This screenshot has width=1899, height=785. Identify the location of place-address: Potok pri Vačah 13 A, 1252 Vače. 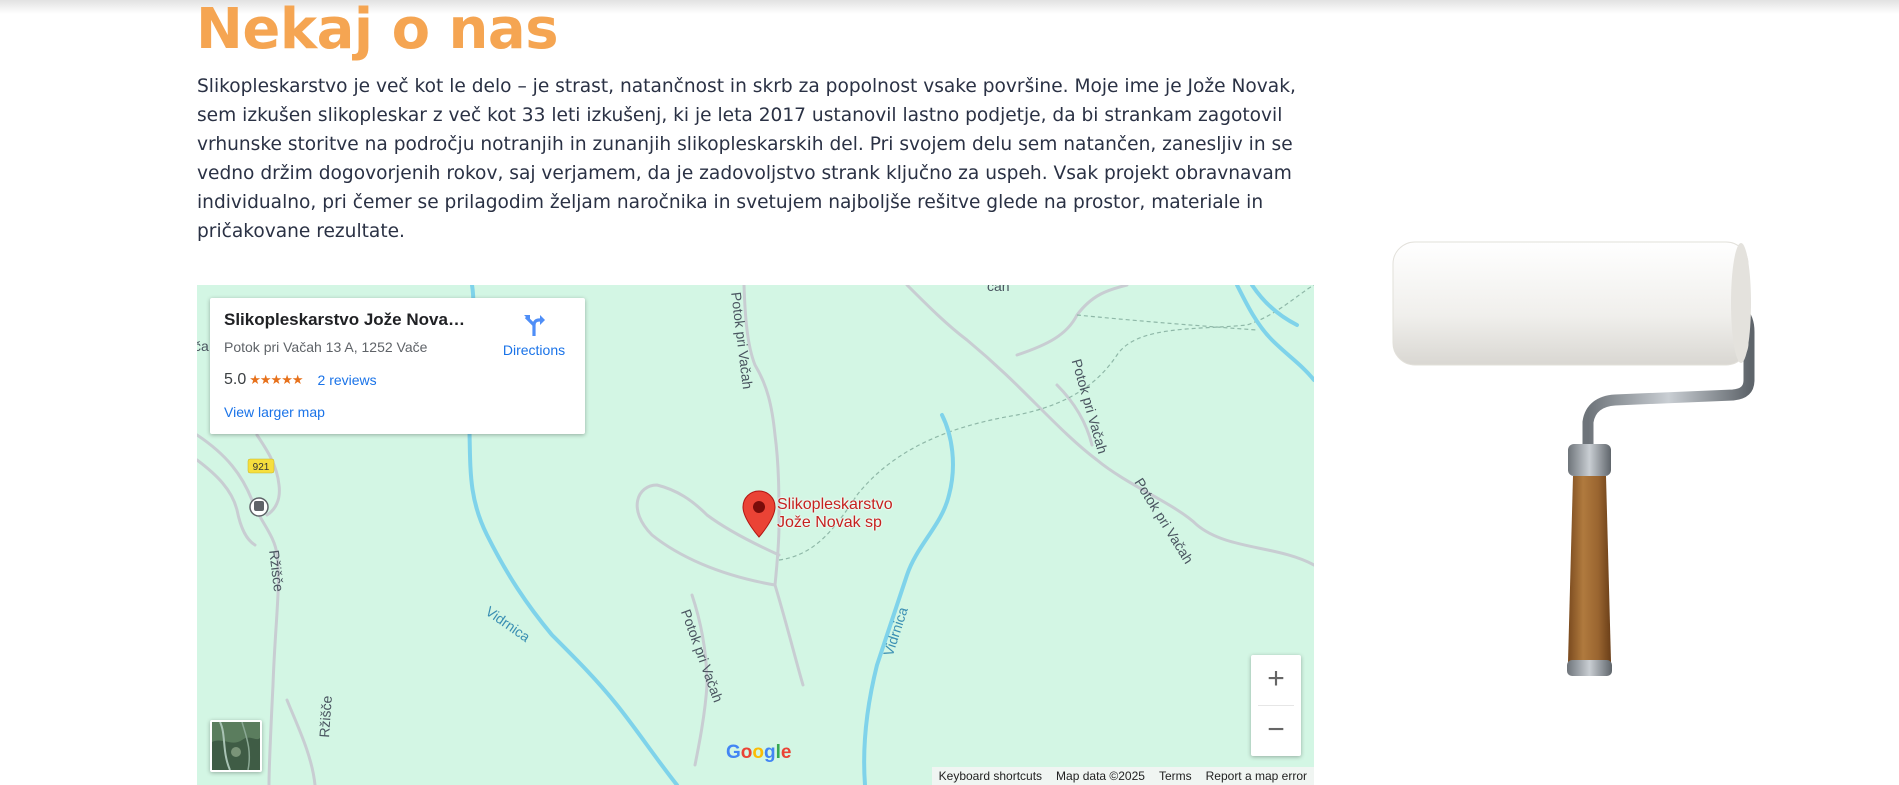
(326, 347).